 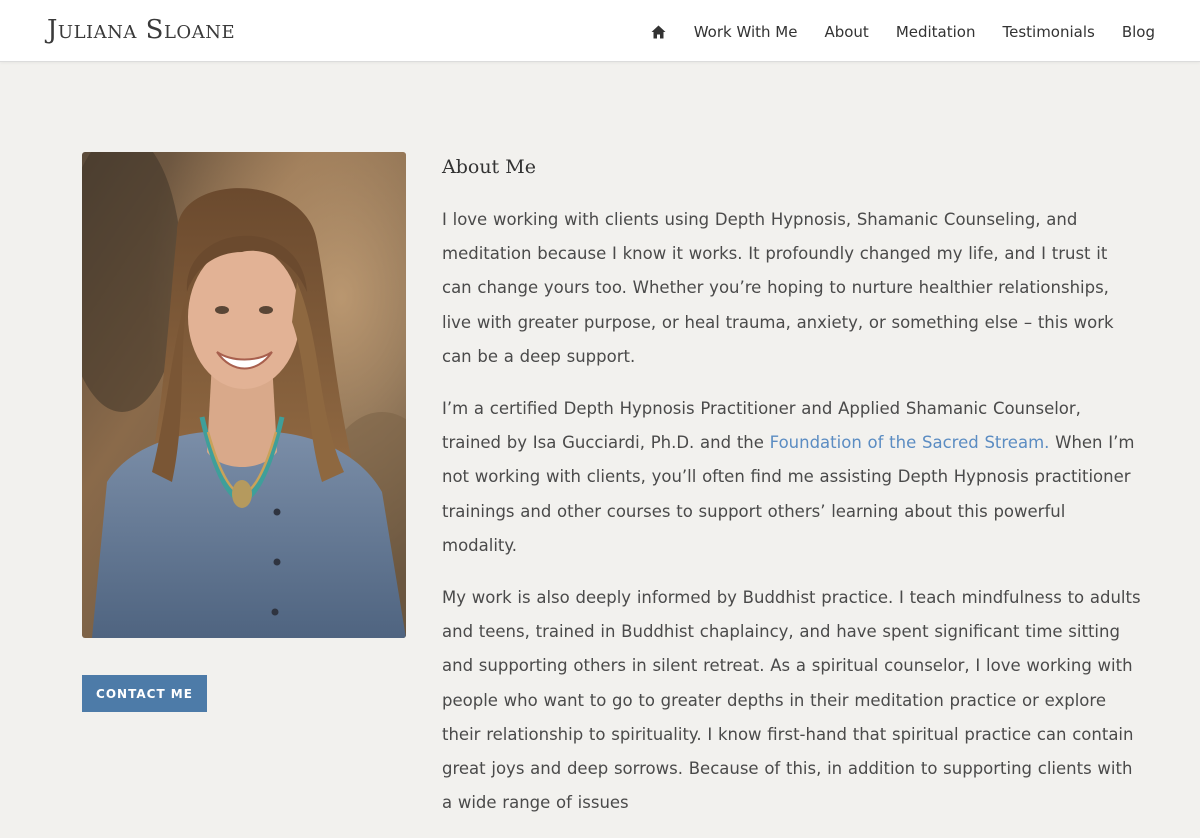 I want to click on sacred-stream-link: Foundation of the Sacred Stream., so click(x=910, y=442).